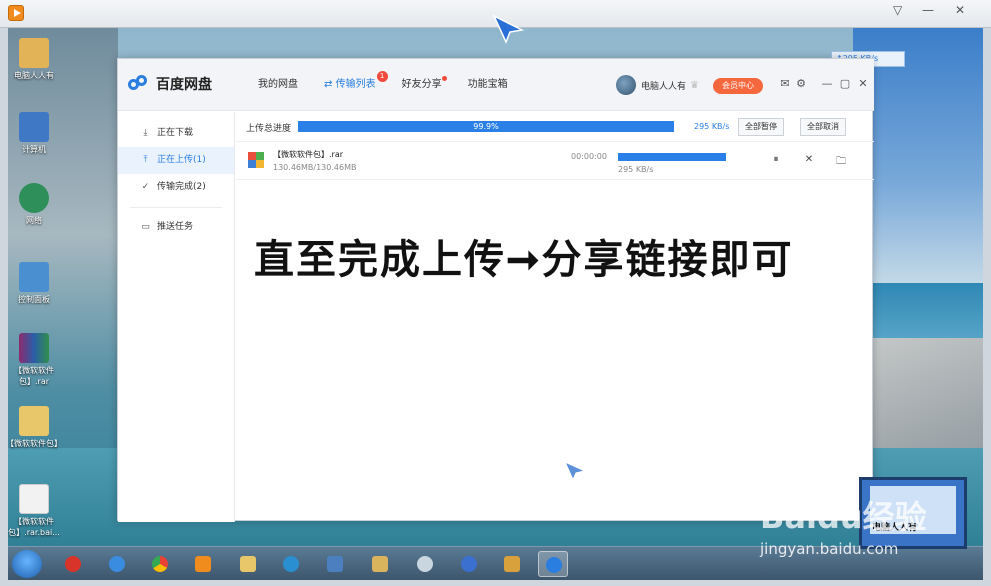 This screenshot has width=991, height=586. What do you see at coordinates (863, 84) in the screenshot?
I see `close-window-icon: ✕` at bounding box center [863, 84].